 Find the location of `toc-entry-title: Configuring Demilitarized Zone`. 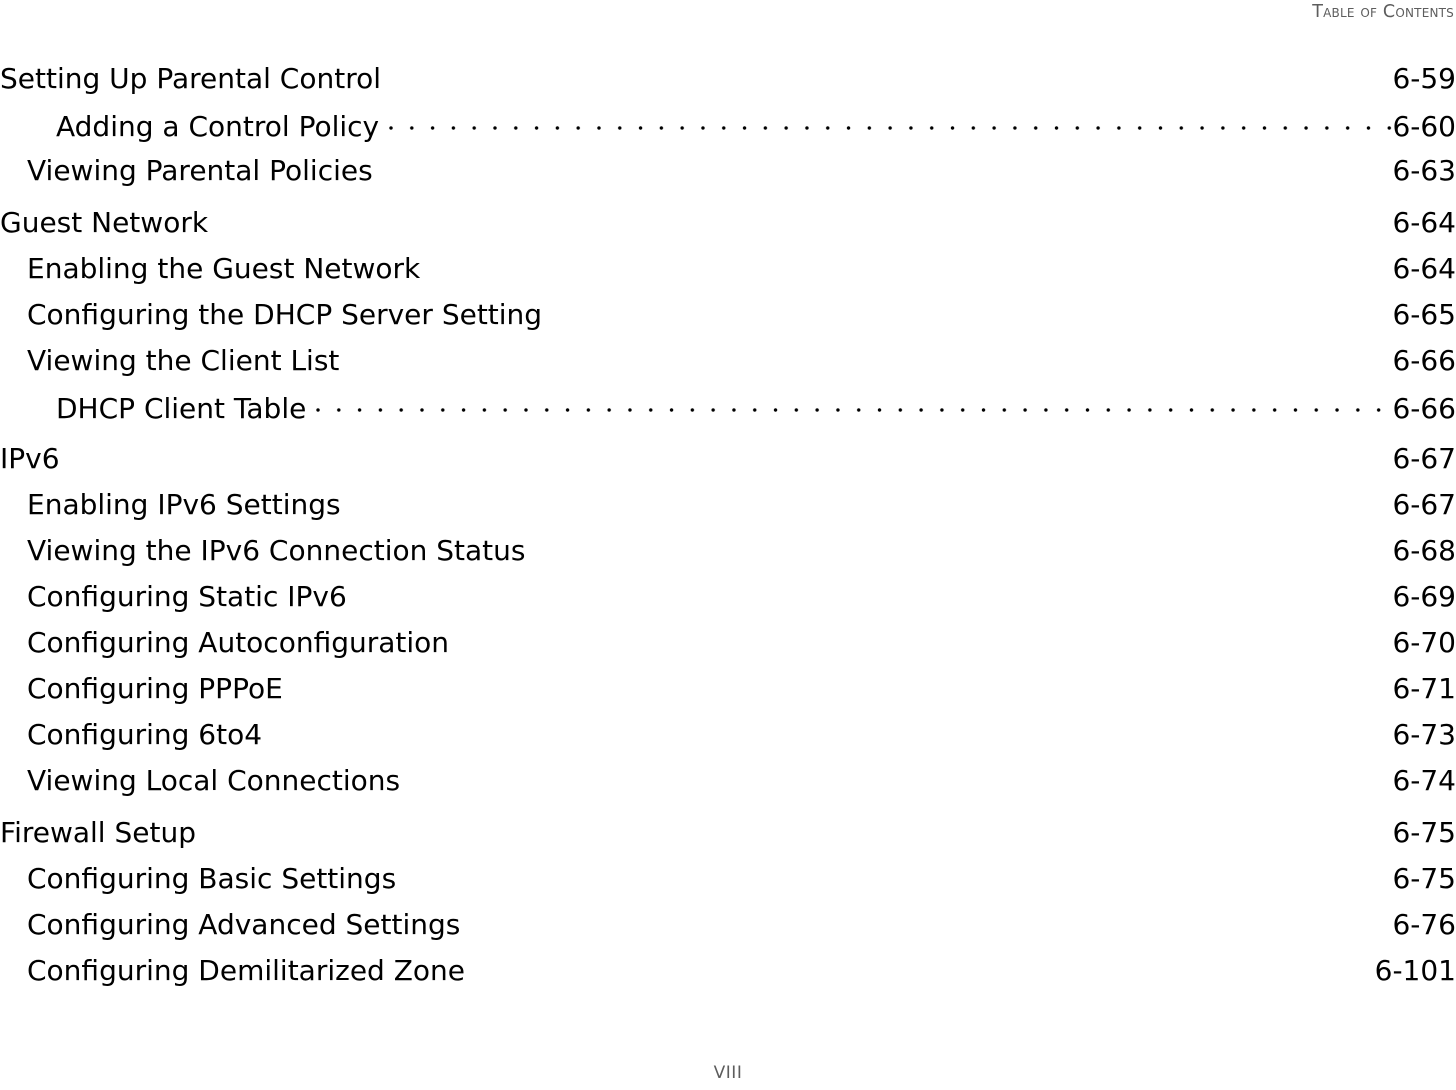

toc-entry-title: Configuring Demilitarized Zone is located at coordinates (246, 970).